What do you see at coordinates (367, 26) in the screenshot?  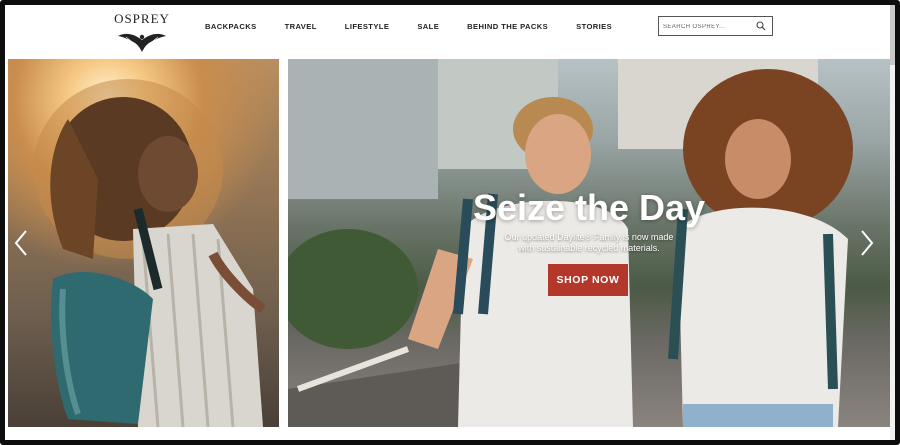 I see `nav-item-lifestyle: LIFESTYLE` at bounding box center [367, 26].